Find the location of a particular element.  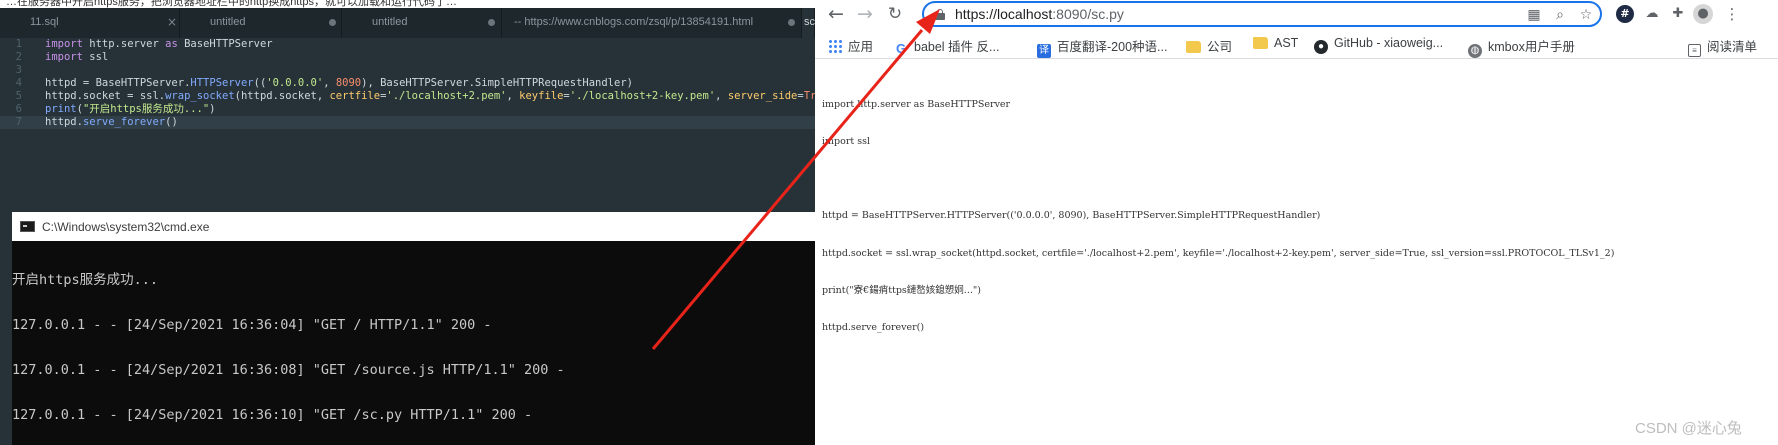

close-icon: × is located at coordinates (172, 22).